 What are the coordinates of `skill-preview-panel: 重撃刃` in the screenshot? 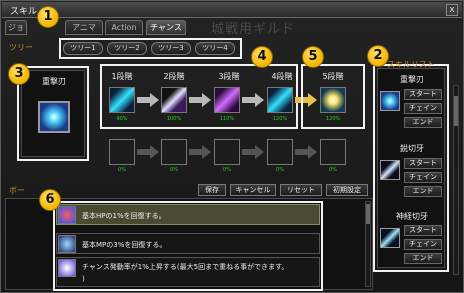 It's located at (53, 113).